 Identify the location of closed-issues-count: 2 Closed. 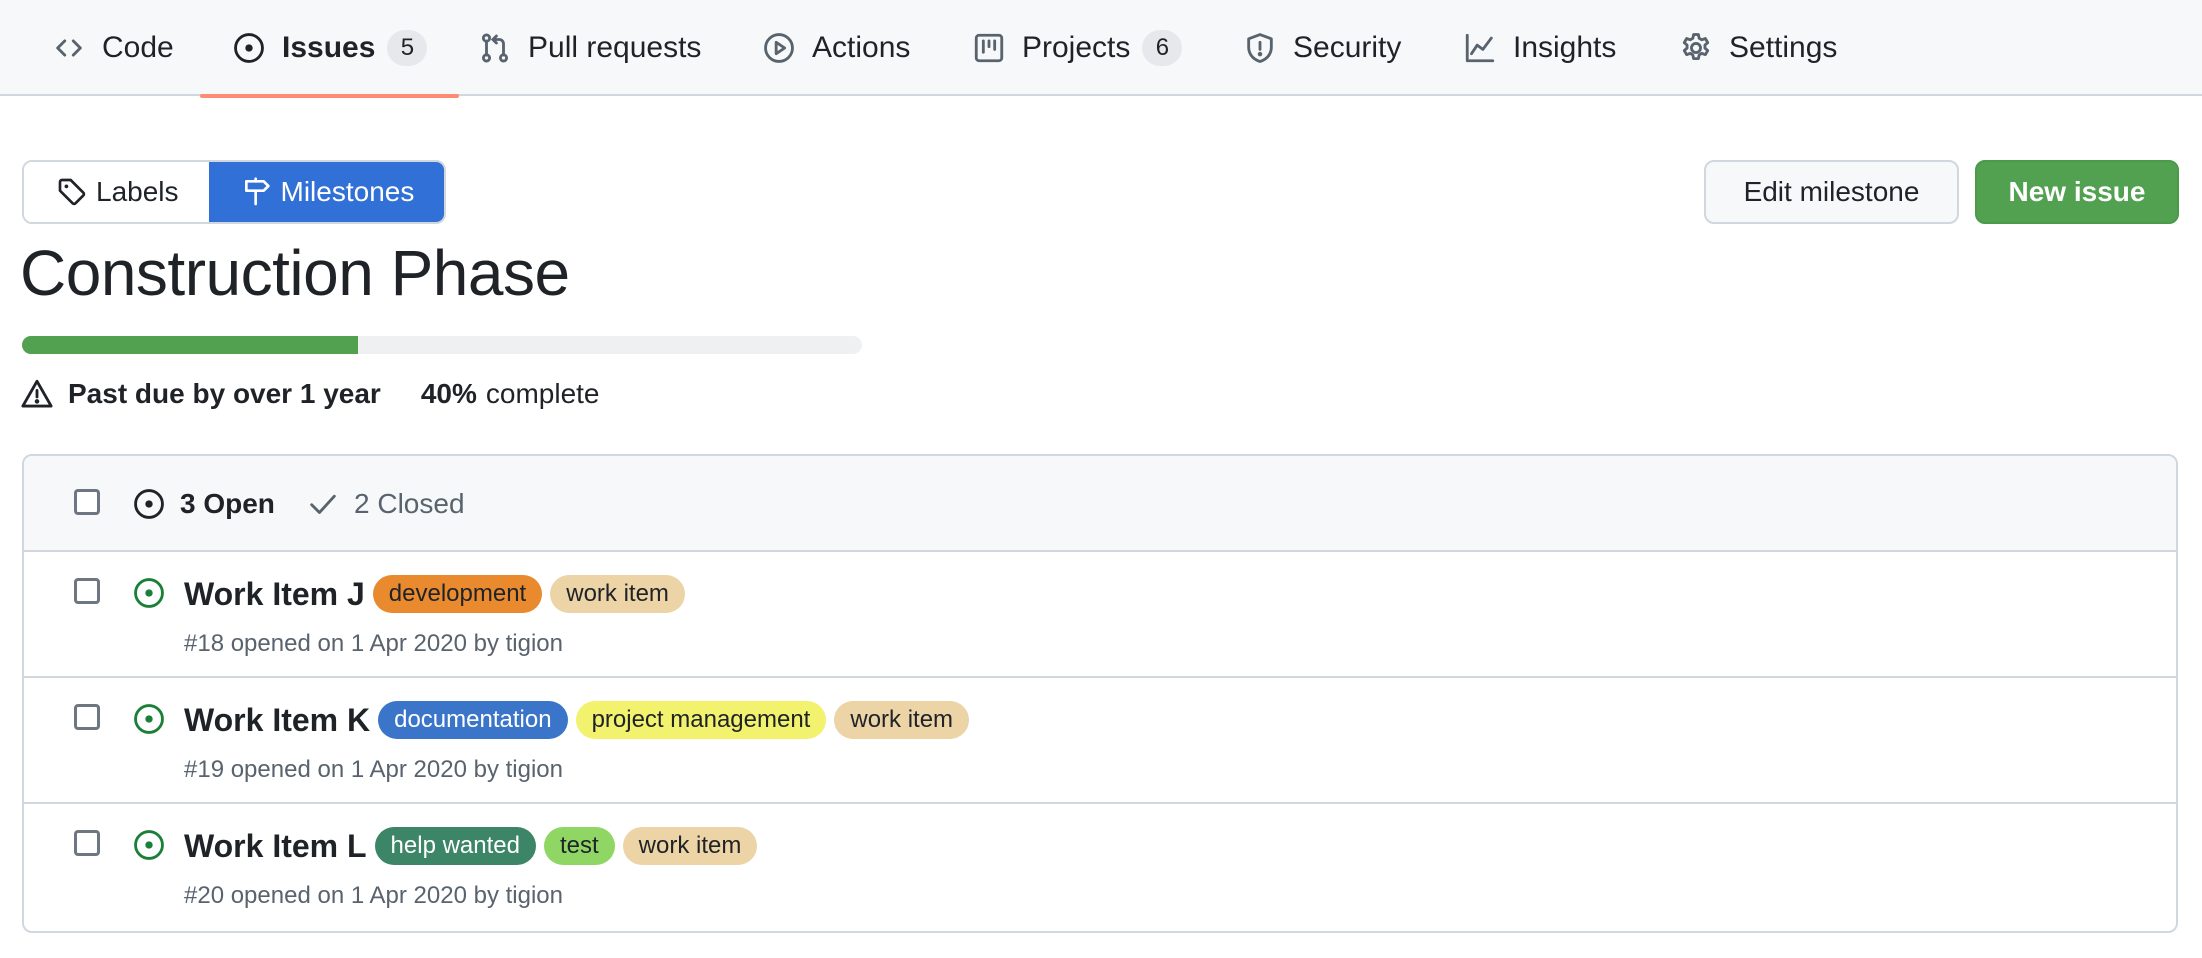
(409, 503).